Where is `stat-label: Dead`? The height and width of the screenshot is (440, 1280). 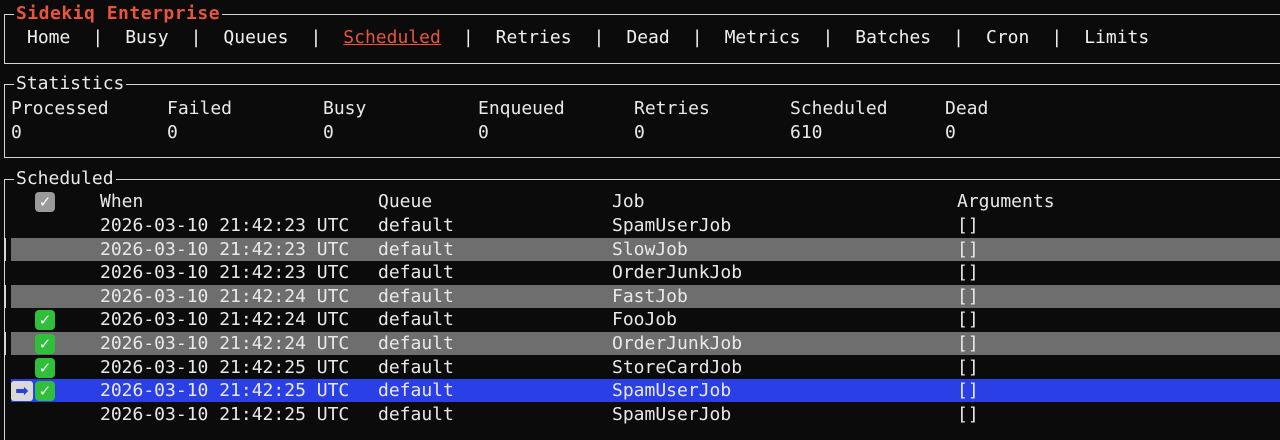 stat-label: Dead is located at coordinates (967, 108).